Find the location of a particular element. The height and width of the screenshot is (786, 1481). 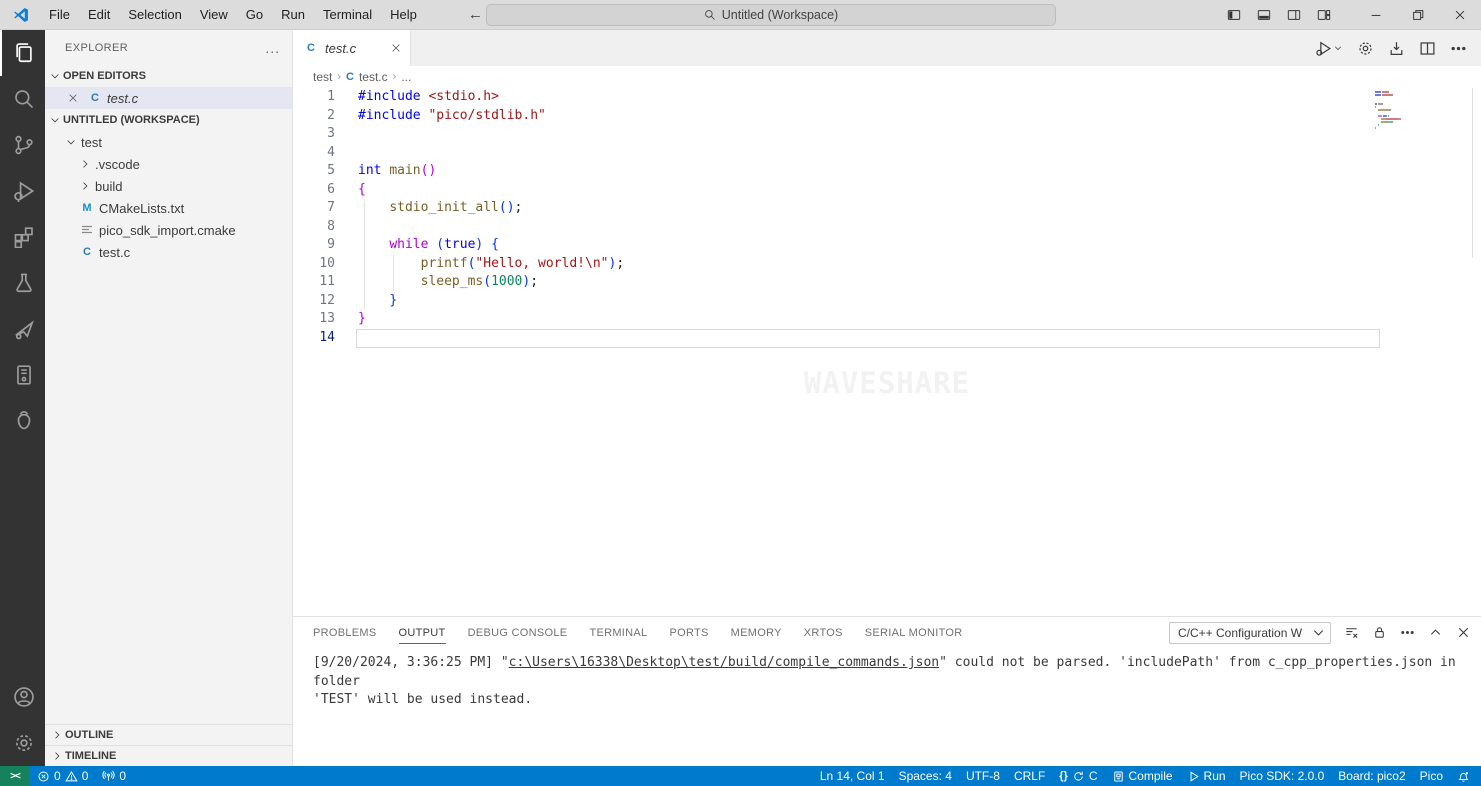

menu-item-selection: Selection is located at coordinates (154, 15).